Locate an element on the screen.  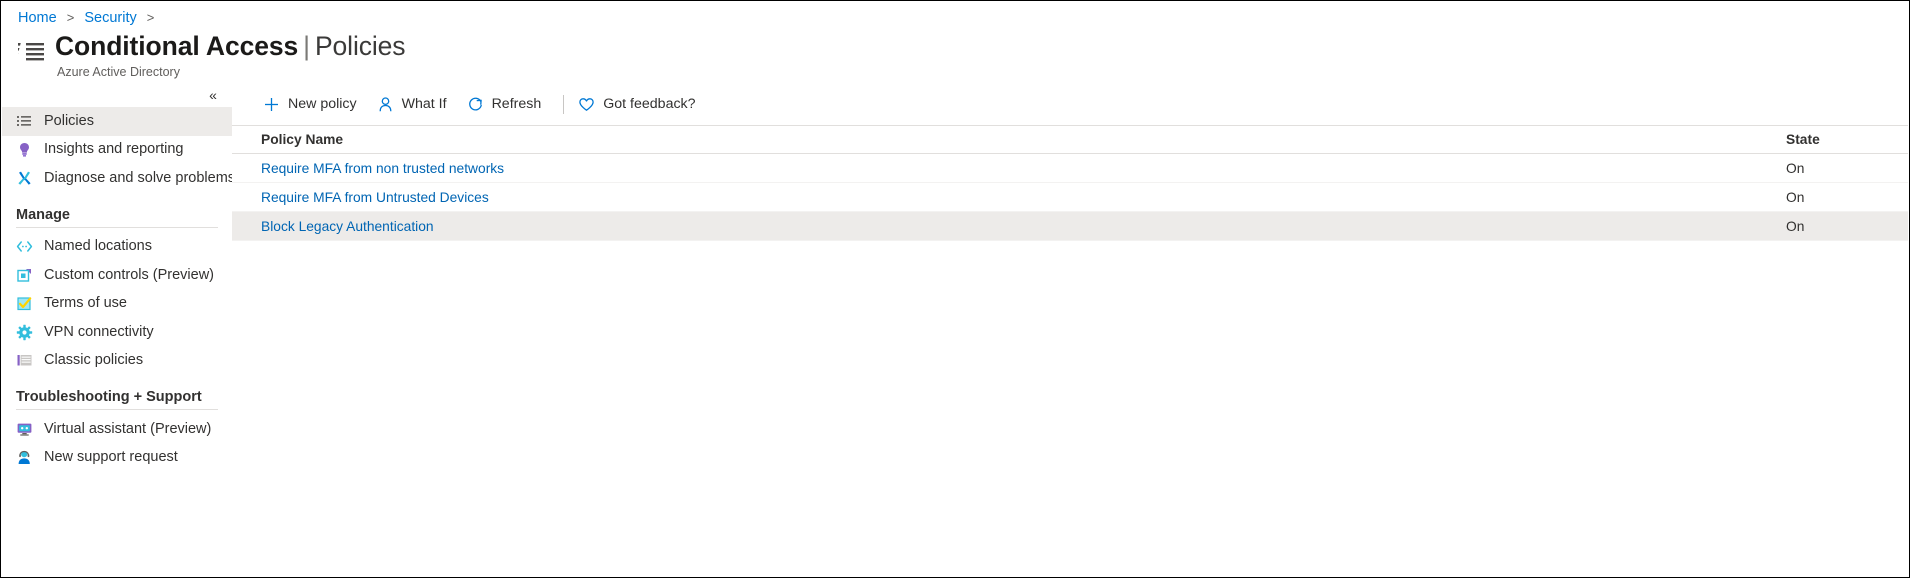
table-row: Require MFA from non trusted networks On is located at coordinates (1070, 168).